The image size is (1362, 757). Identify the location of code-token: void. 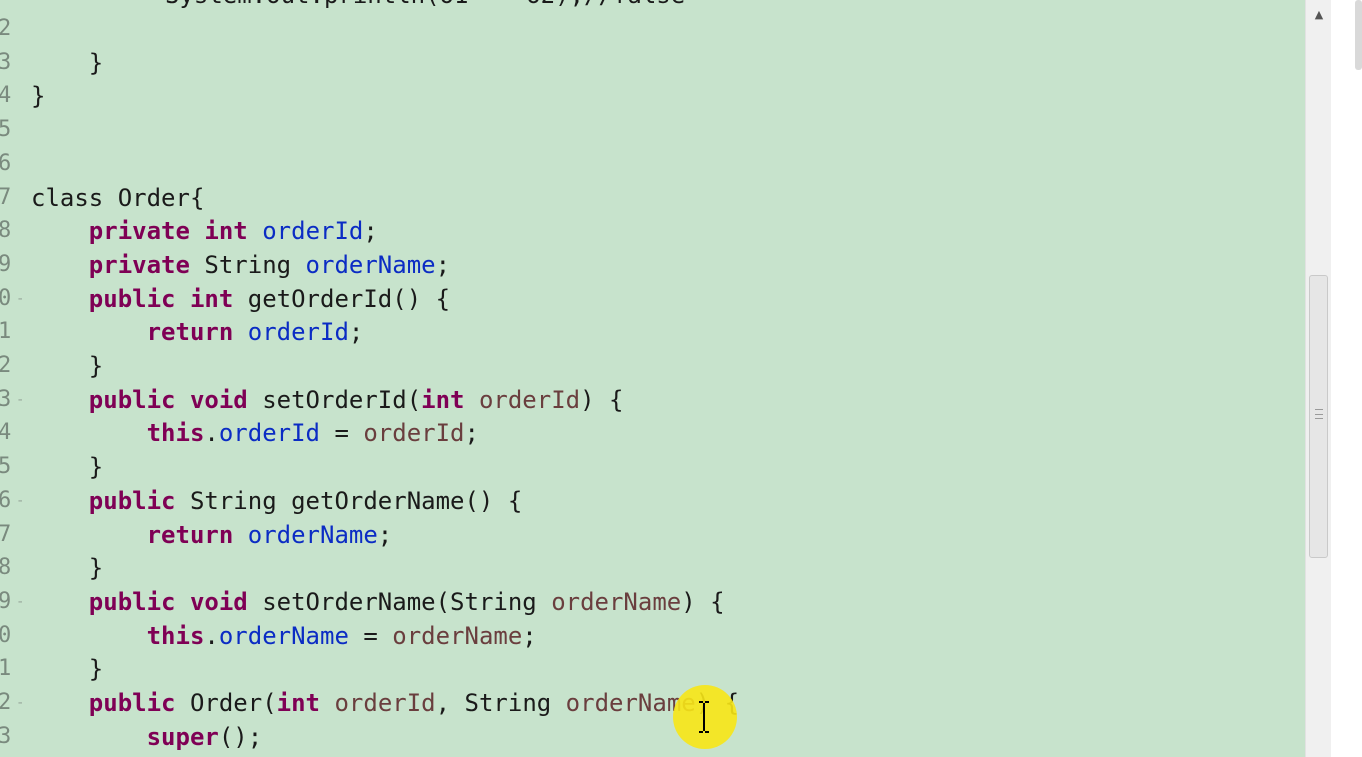
(218, 399).